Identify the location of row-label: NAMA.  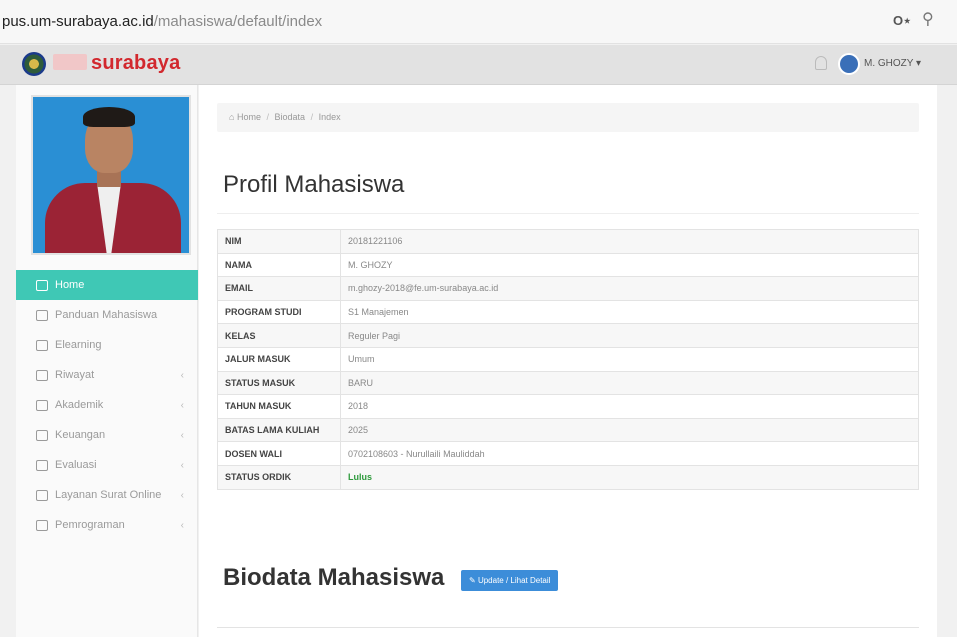
(279, 265).